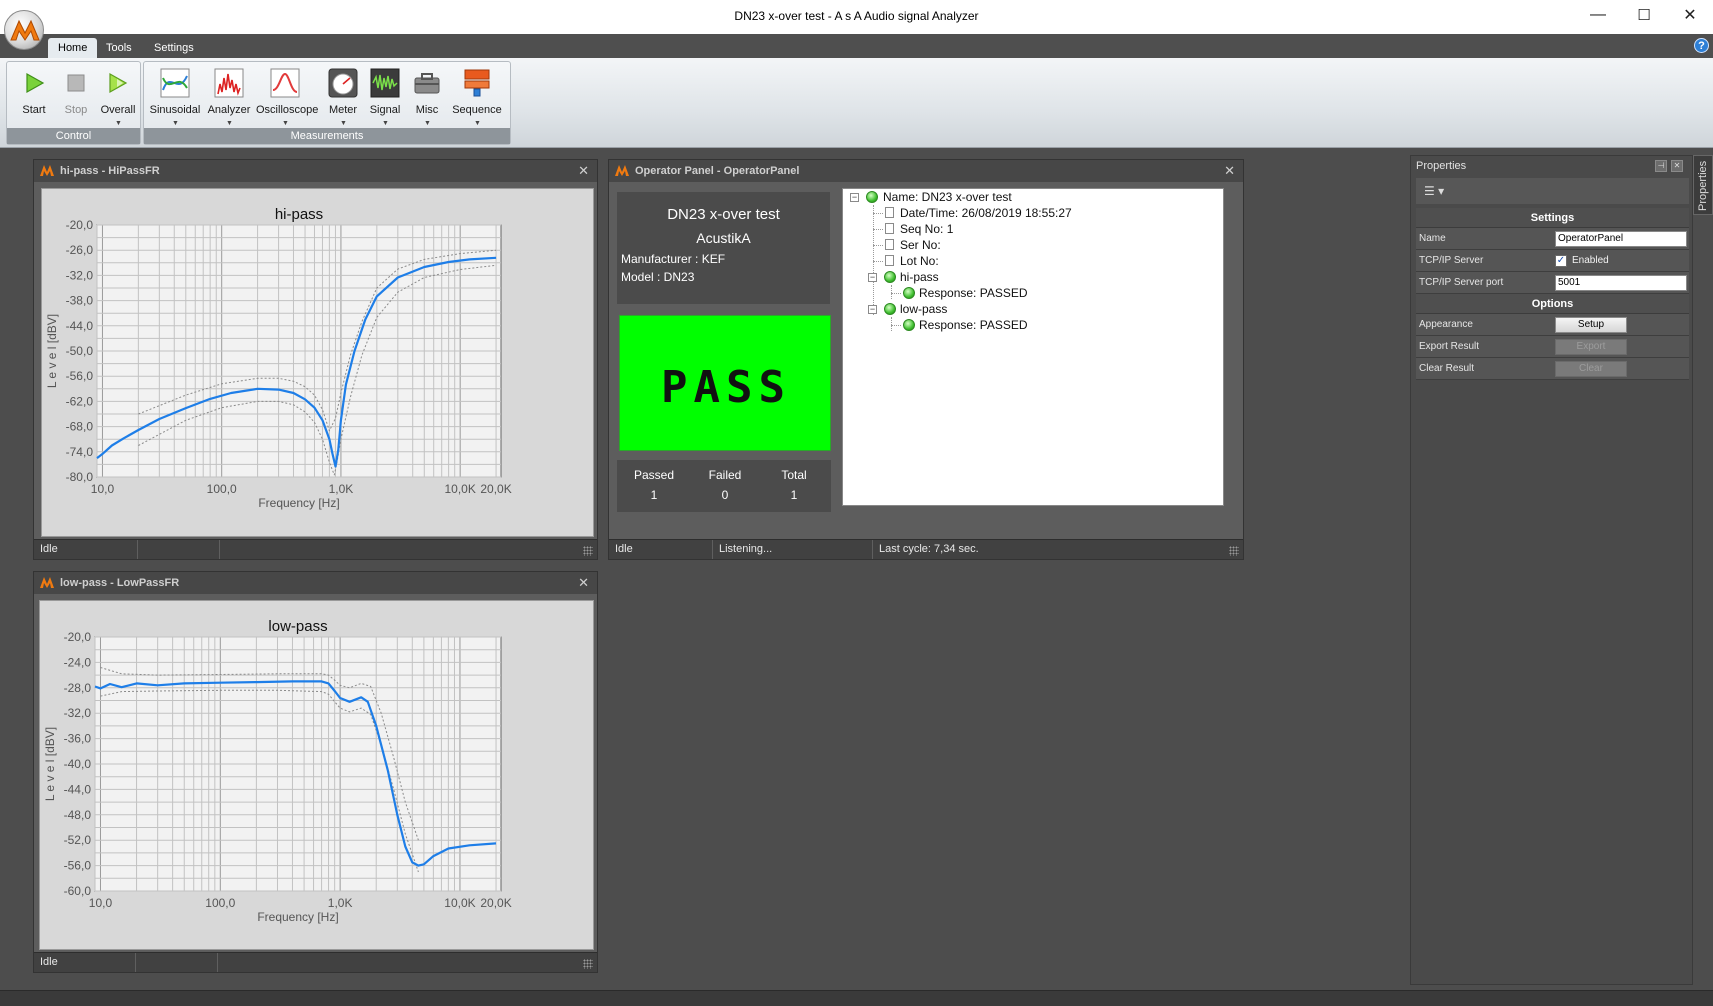 The width and height of the screenshot is (1713, 1006). What do you see at coordinates (315, 171) in the screenshot?
I see `hipass-panel-header: hi-pass - HiPassFR ✕` at bounding box center [315, 171].